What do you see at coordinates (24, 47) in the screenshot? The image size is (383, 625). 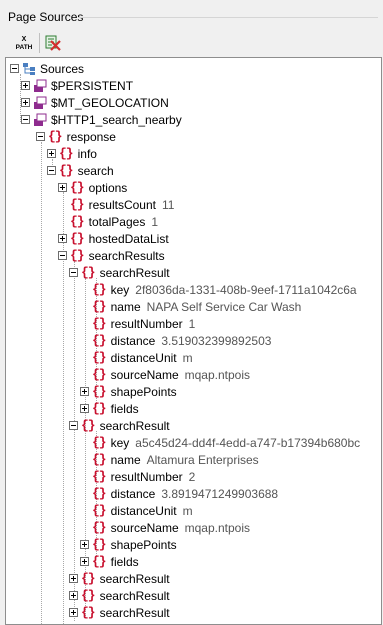 I see `svg-text: PATH` at bounding box center [24, 47].